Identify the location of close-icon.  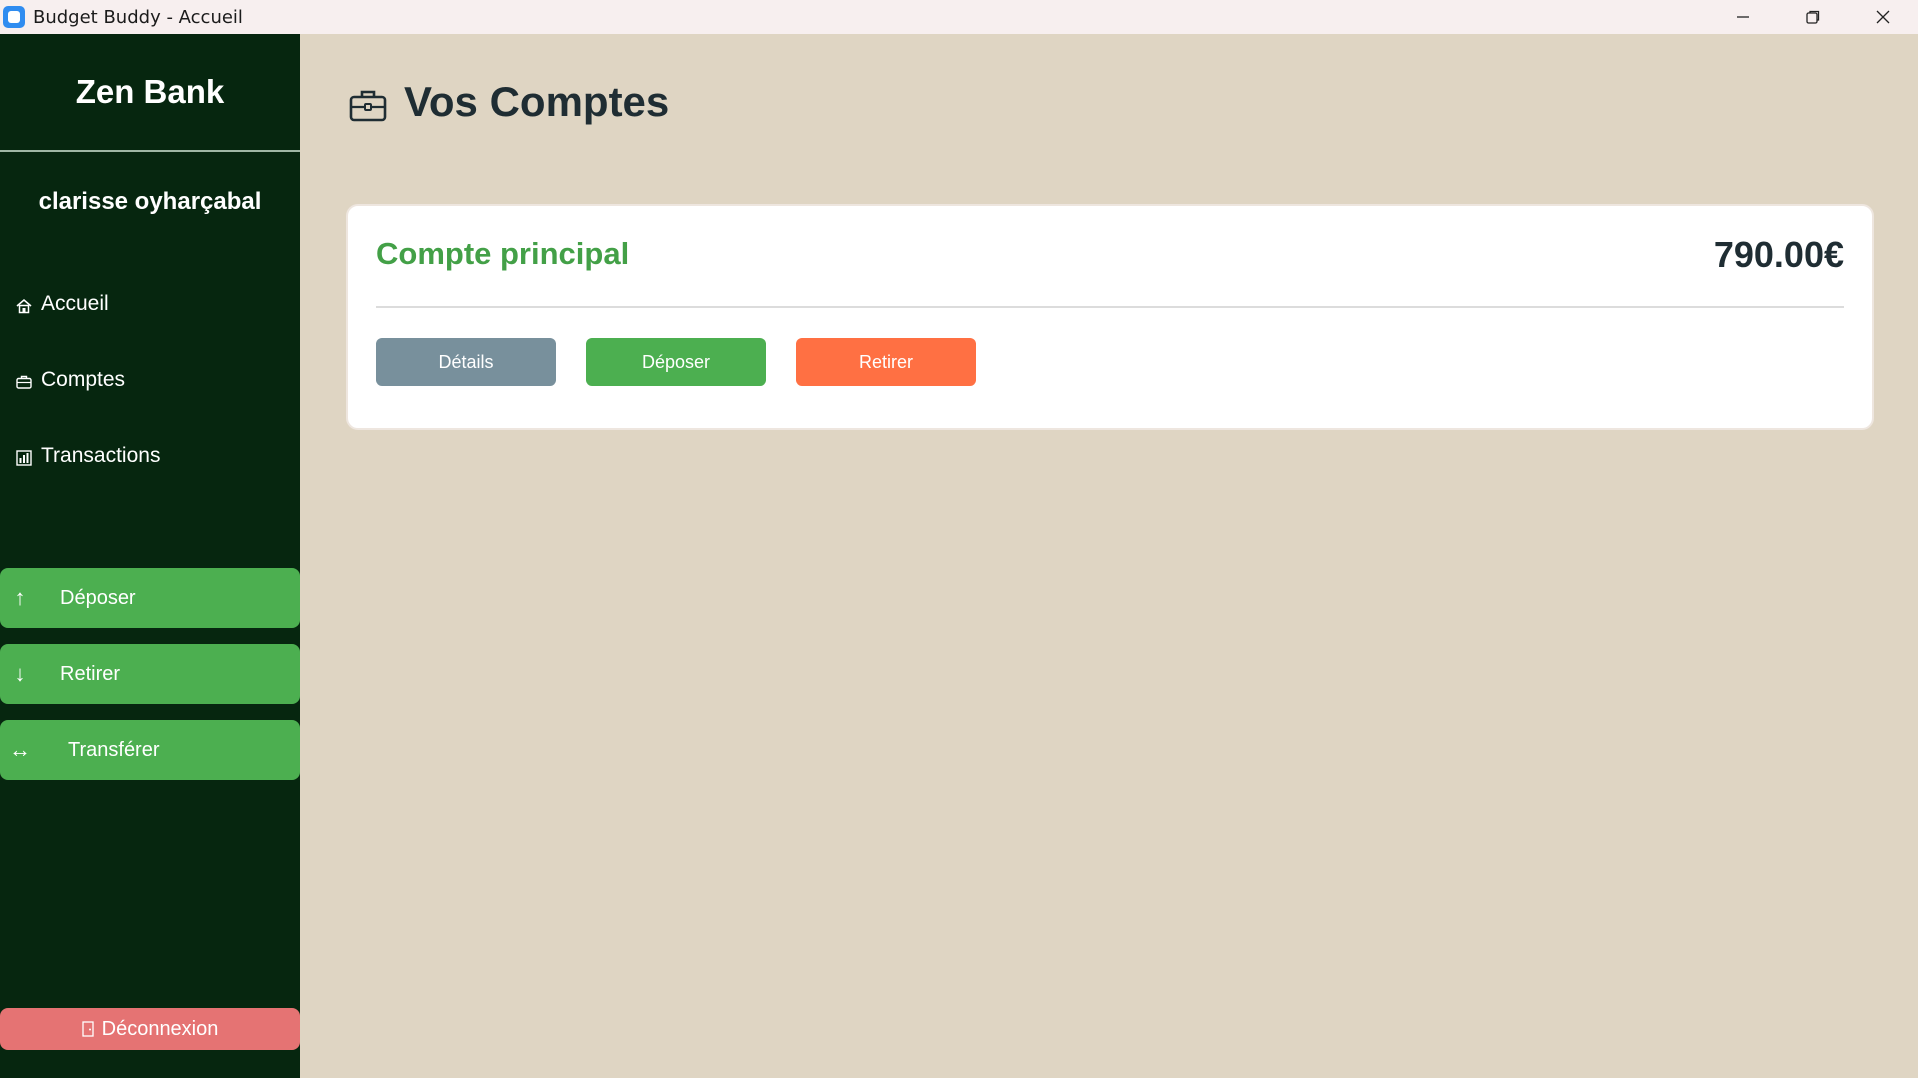
(1883, 17).